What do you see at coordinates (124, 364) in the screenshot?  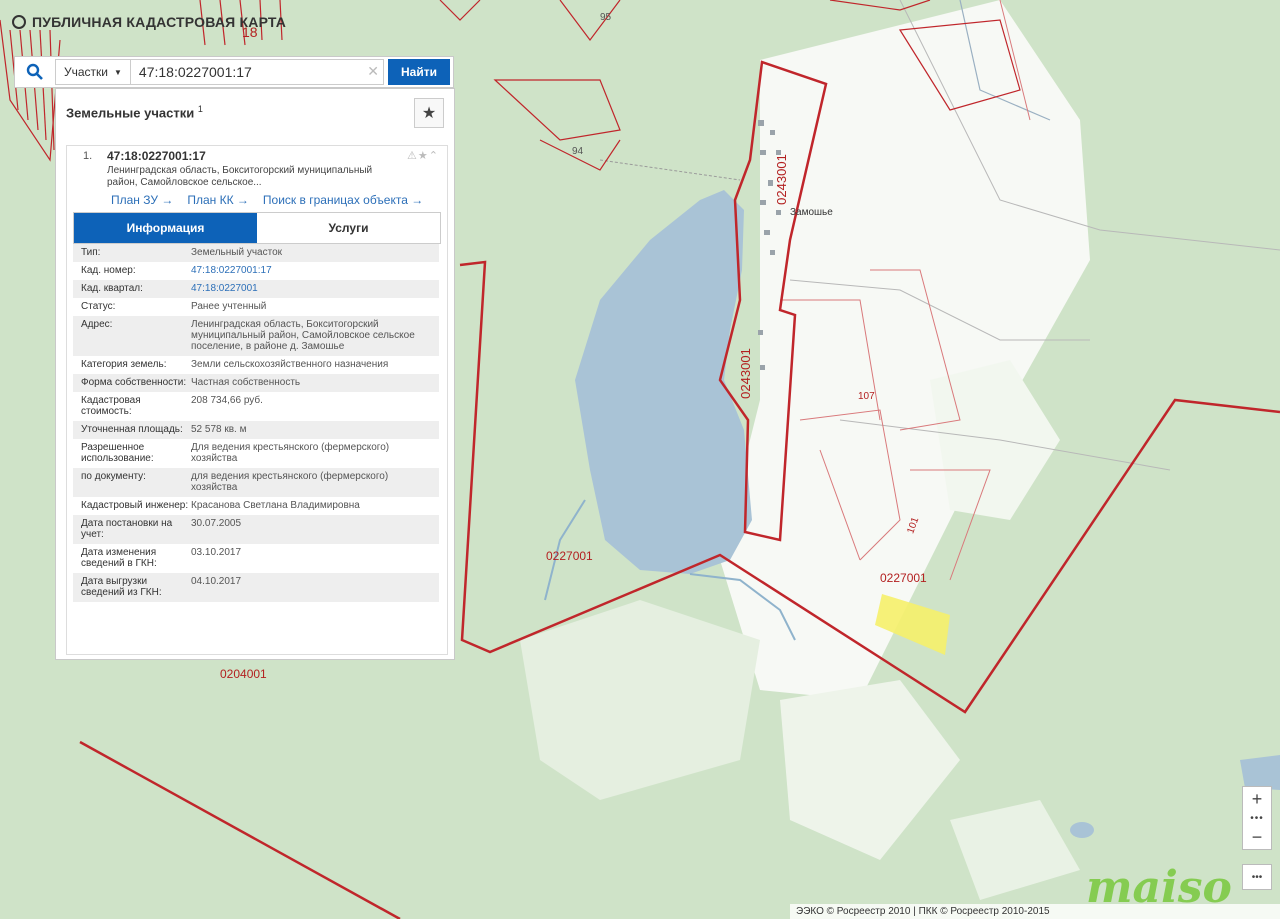 I see `info-key: Категория земель:` at bounding box center [124, 364].